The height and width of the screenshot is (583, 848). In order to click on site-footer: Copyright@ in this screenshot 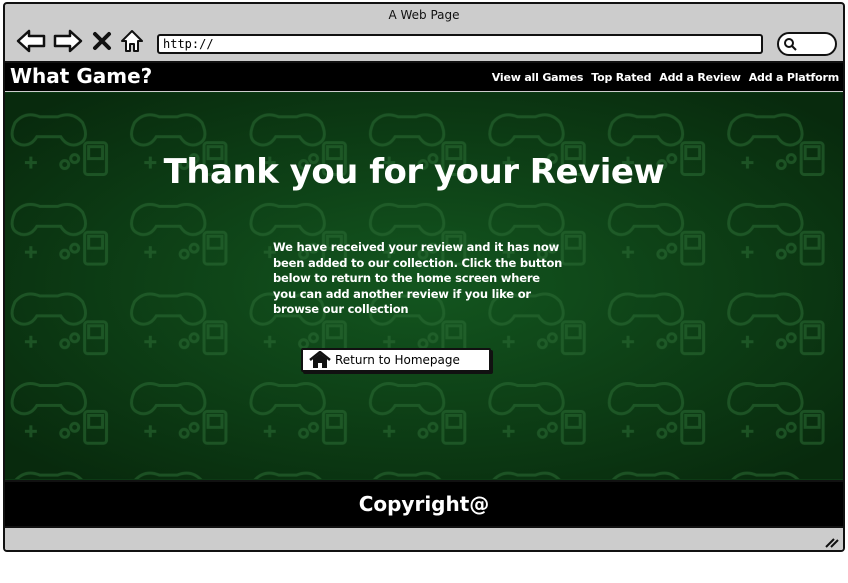, I will do `click(424, 504)`.